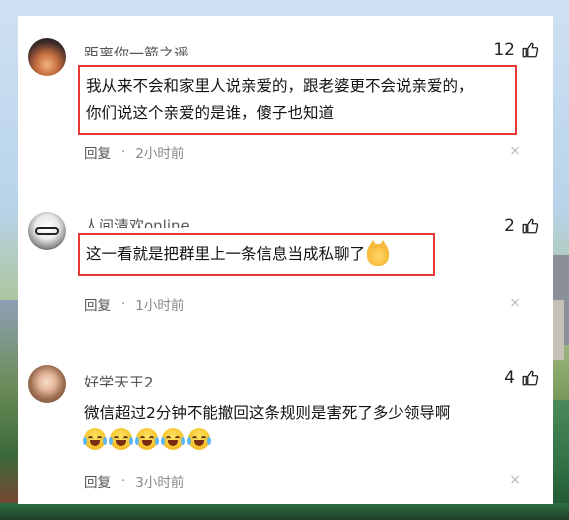  I want to click on like-count: 4, so click(509, 378).